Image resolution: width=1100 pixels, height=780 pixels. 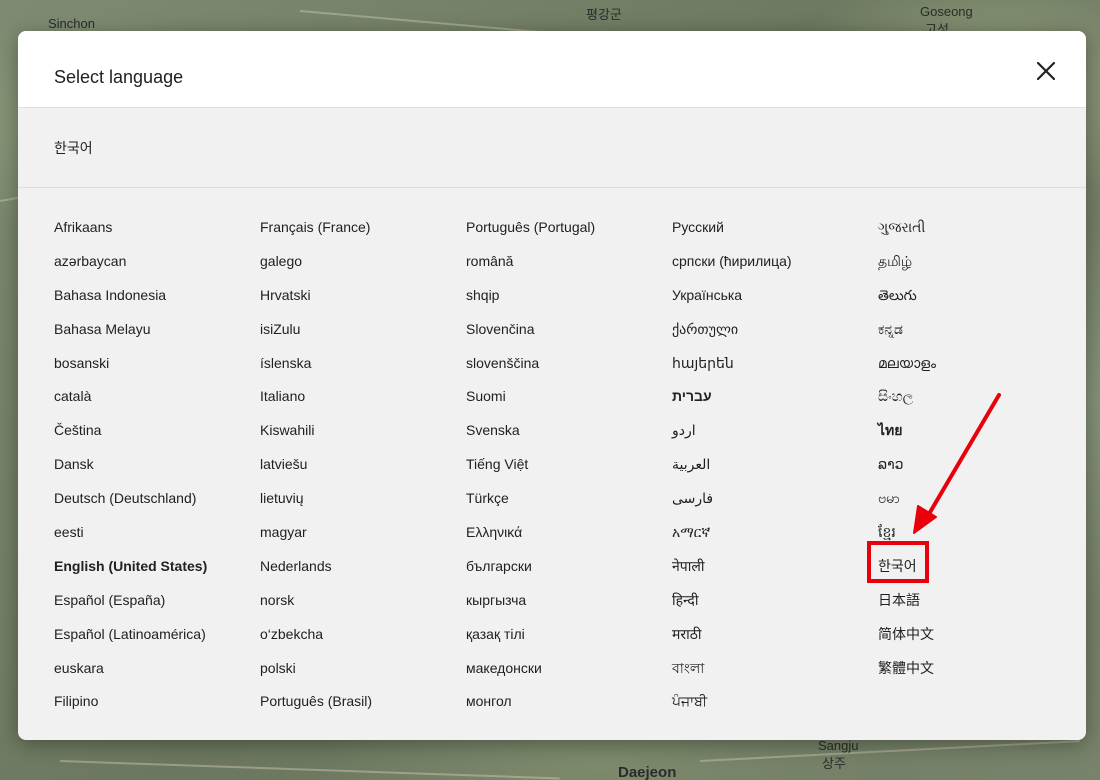 What do you see at coordinates (957, 463) in the screenshot?
I see `arrow-icon` at bounding box center [957, 463].